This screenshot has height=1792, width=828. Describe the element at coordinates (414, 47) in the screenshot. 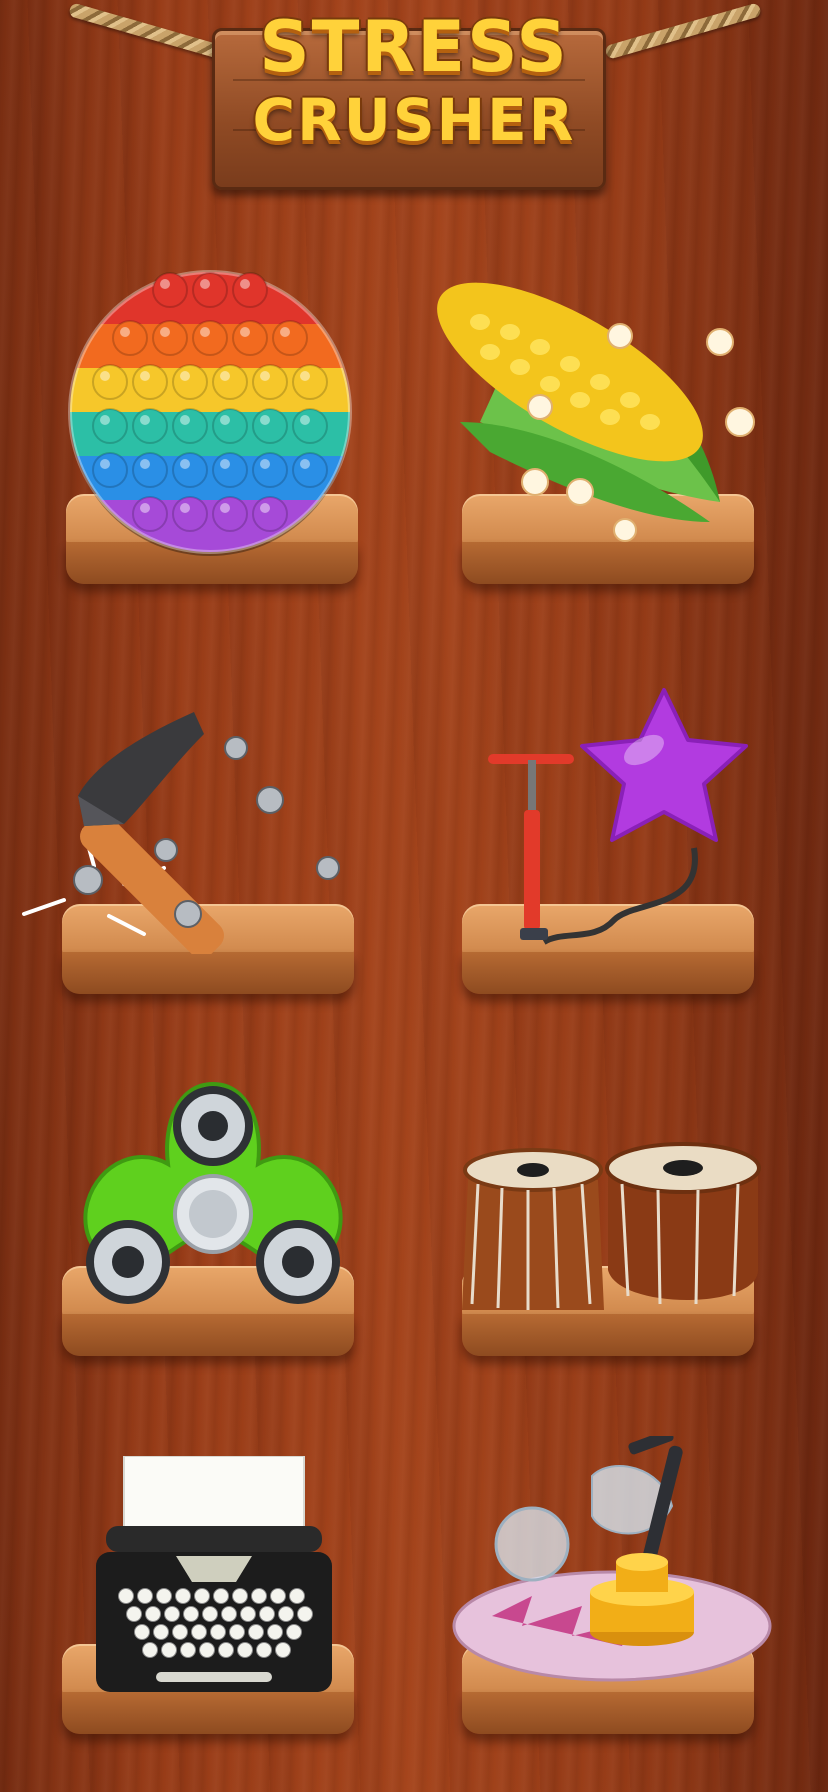

I see `title-line-1: STRESS` at that location.